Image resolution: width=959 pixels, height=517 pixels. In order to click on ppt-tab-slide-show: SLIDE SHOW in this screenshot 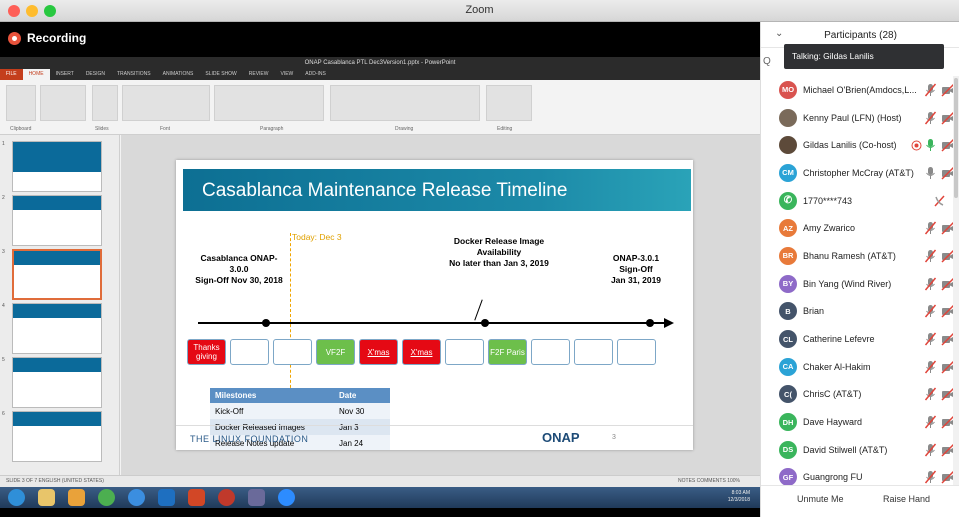, I will do `click(220, 74)`.